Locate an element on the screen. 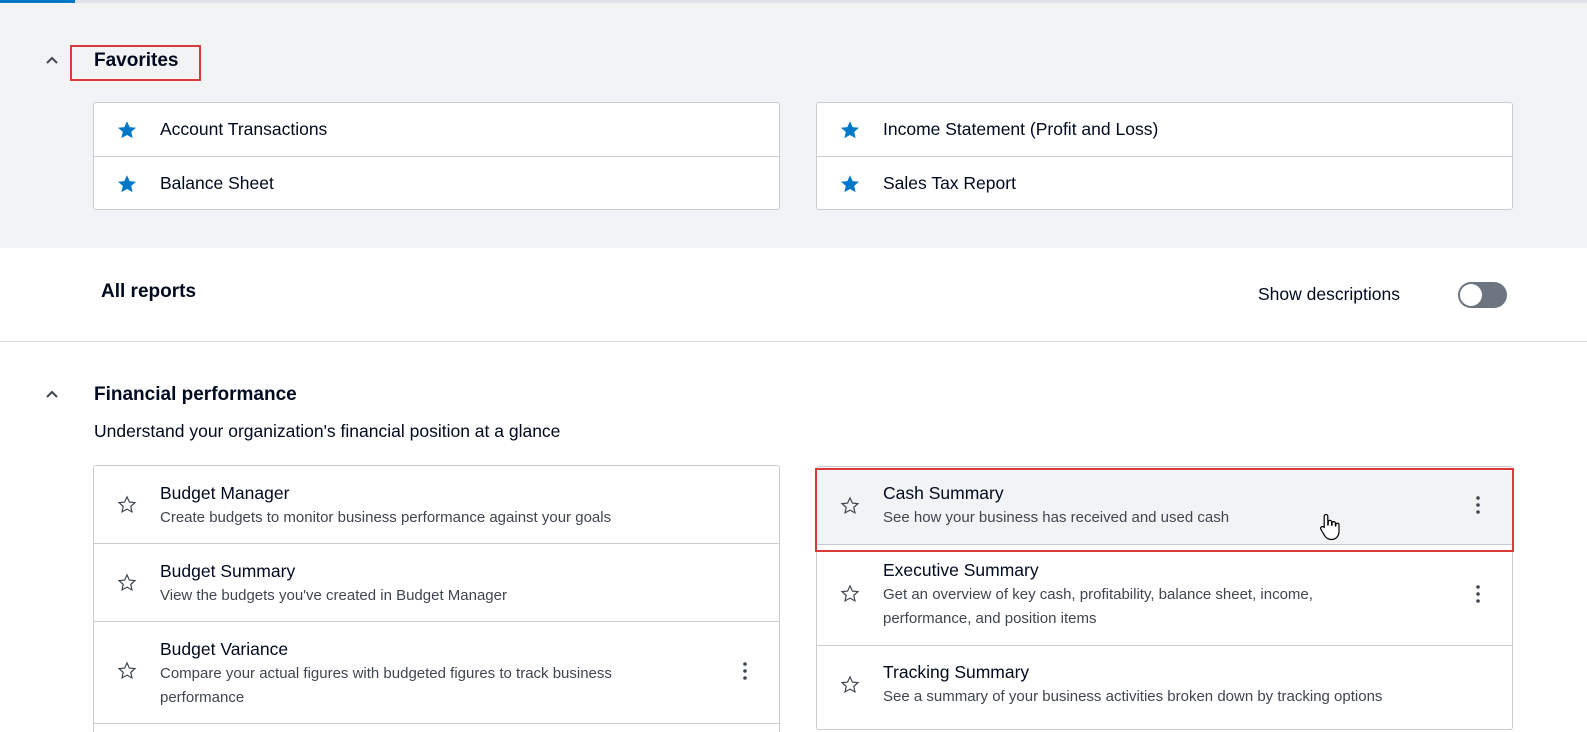 This screenshot has height=732, width=1587. favorite-item-account-transactions: Account Transactions is located at coordinates (436, 130).